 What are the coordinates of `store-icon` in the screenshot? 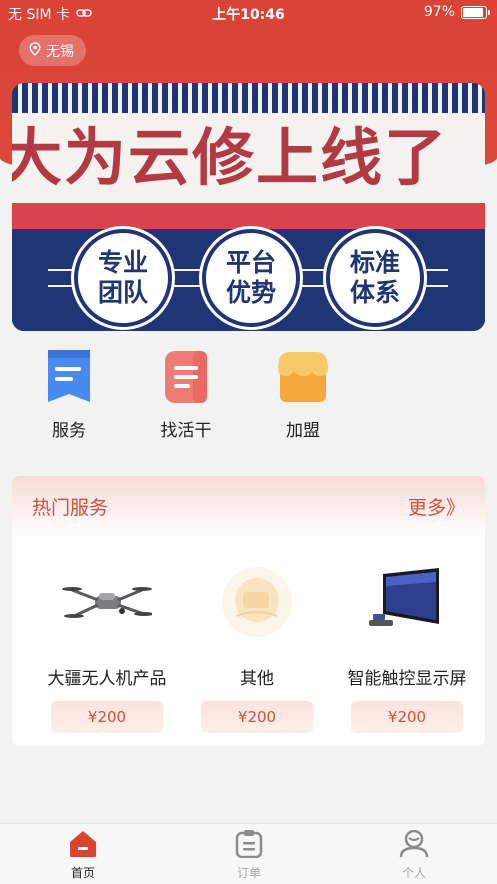 It's located at (303, 377).